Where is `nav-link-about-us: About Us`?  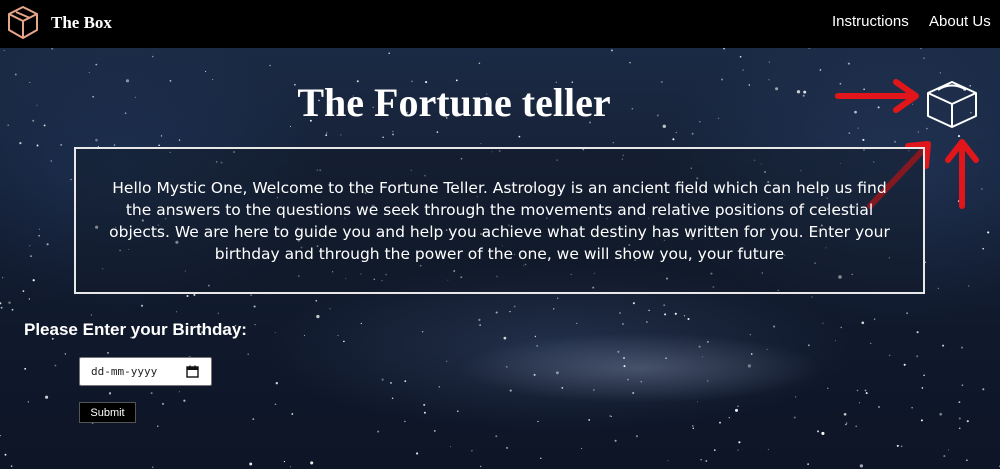
nav-link-about-us: About Us is located at coordinates (960, 21).